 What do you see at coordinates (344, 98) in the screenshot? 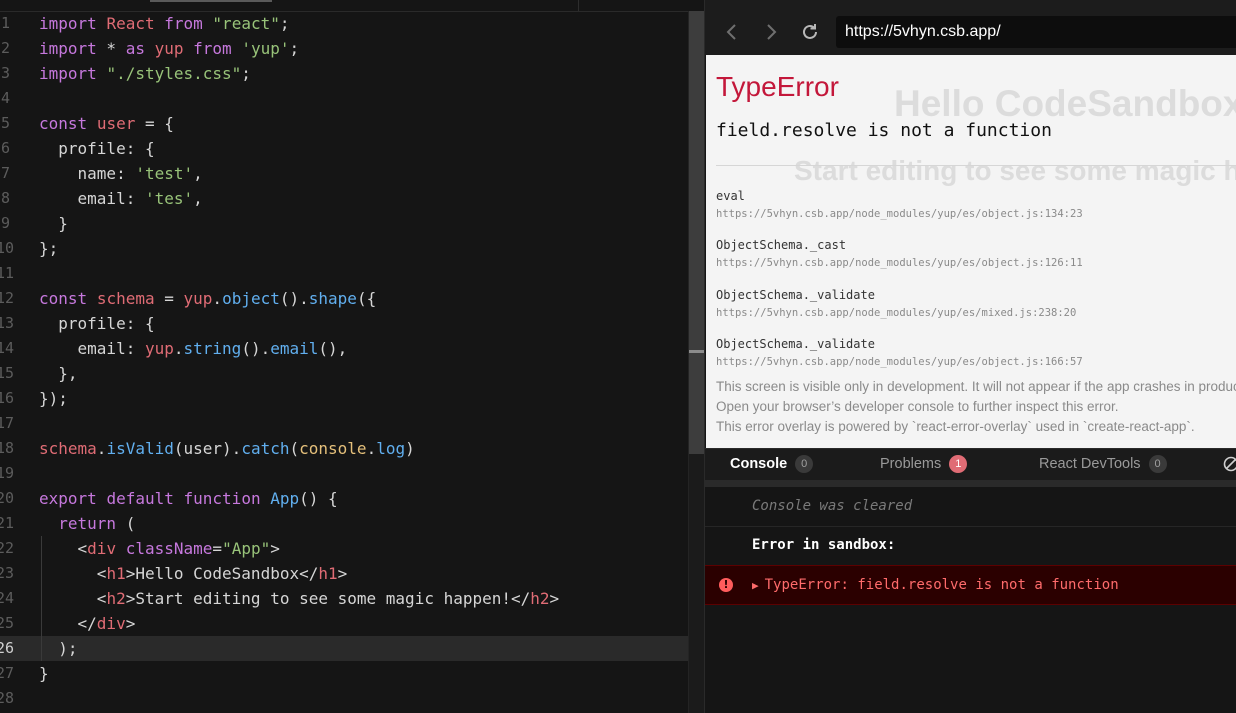
I see `code-line: 4` at bounding box center [344, 98].